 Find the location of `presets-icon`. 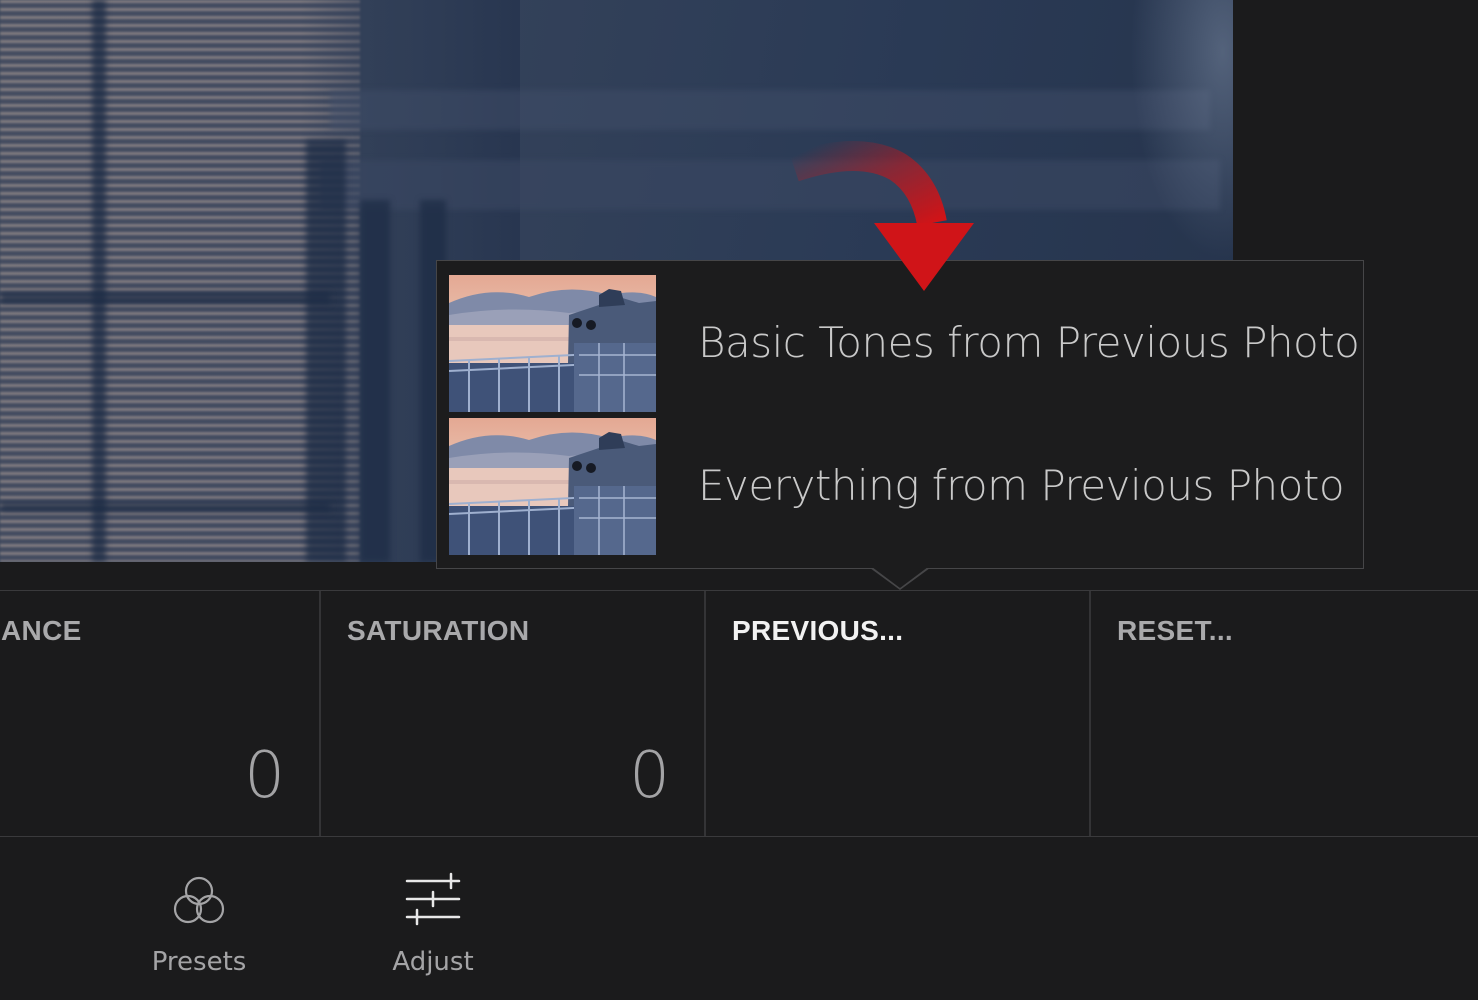

presets-icon is located at coordinates (199, 900).